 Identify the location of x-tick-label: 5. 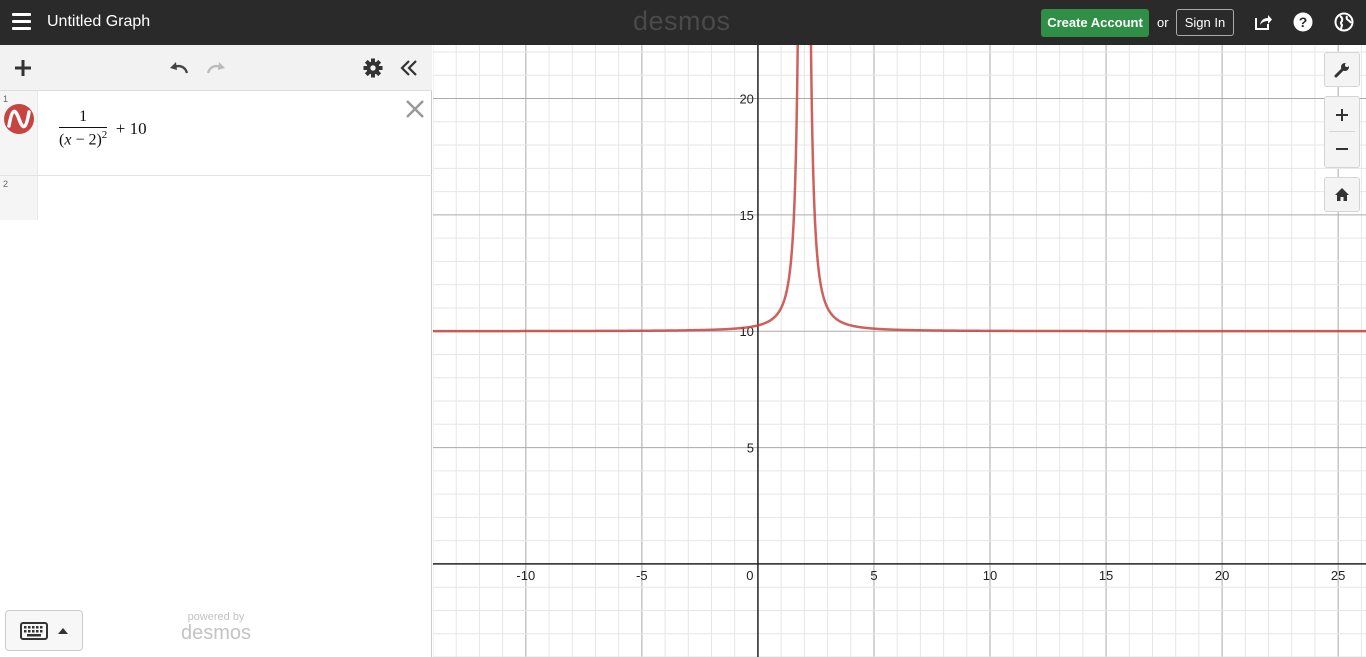
(873, 575).